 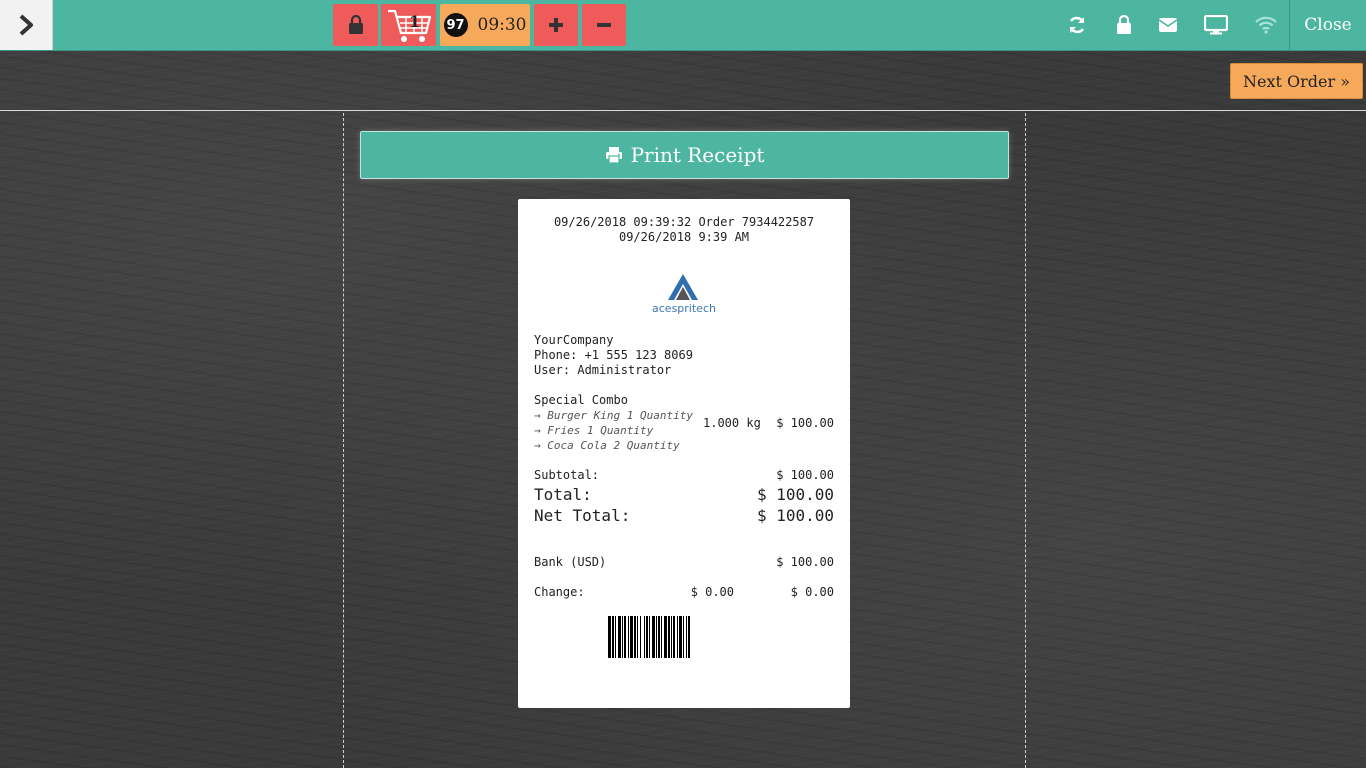 I want to click on delete-order-button, so click(x=604, y=25).